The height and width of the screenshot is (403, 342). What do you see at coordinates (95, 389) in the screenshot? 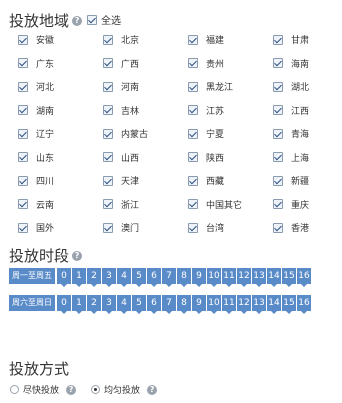
I see `radio-selected-icon` at bounding box center [95, 389].